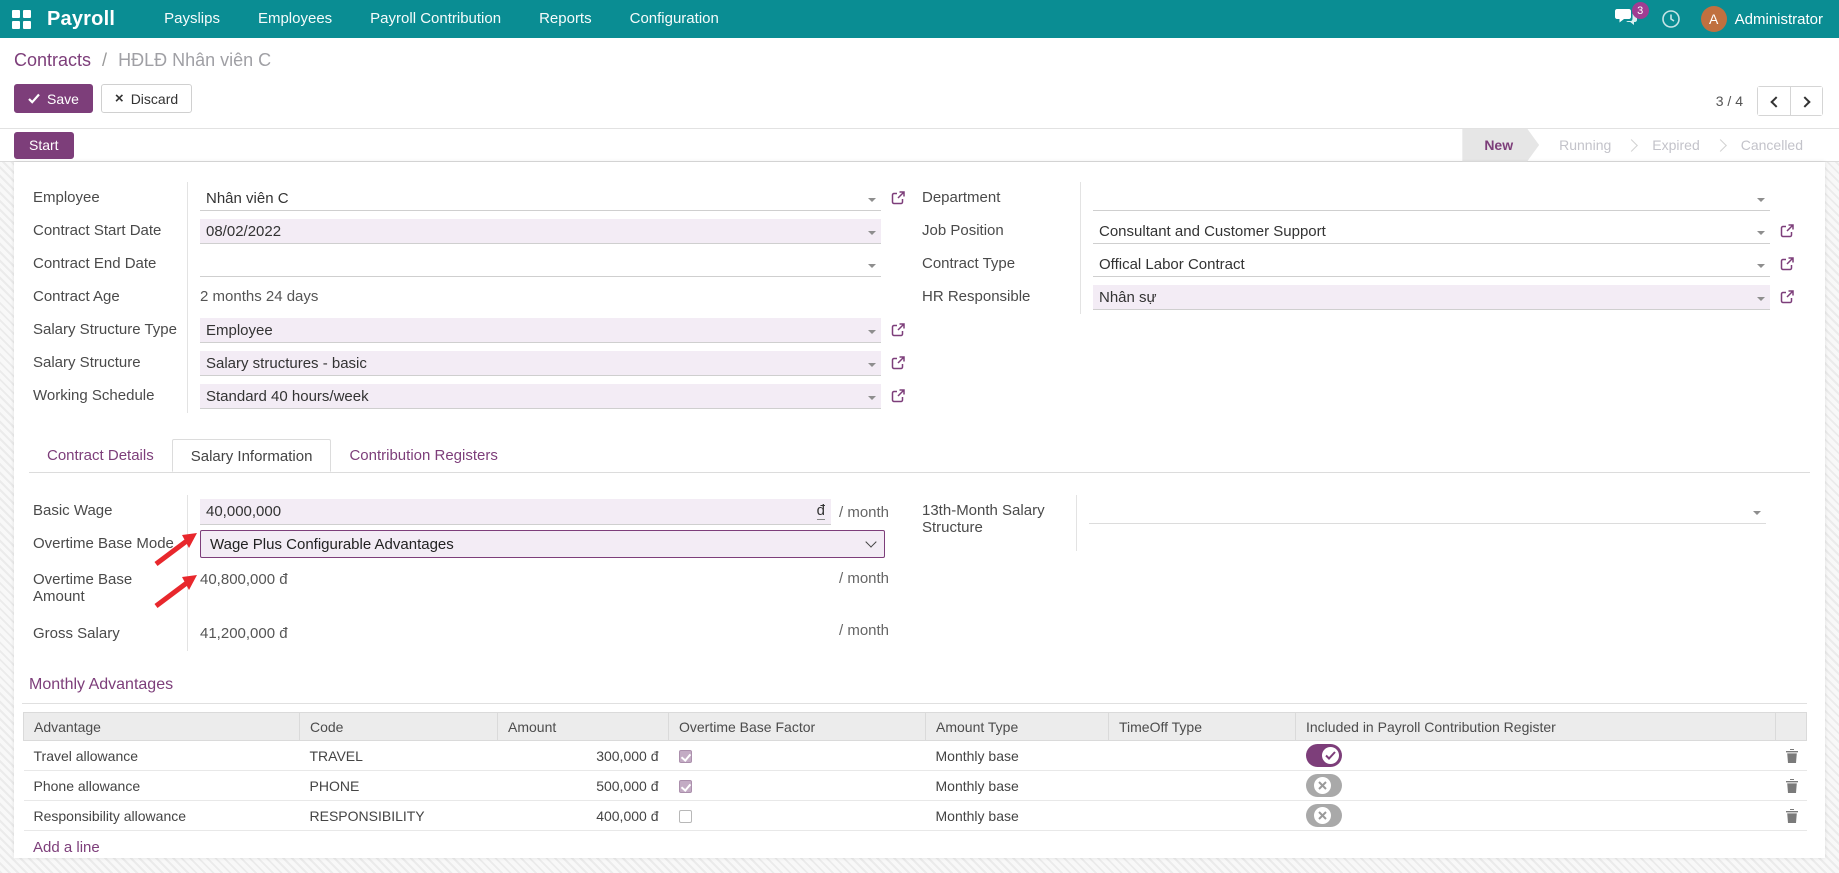  Describe the element at coordinates (1806, 101) in the screenshot. I see `pager-next-button` at that location.